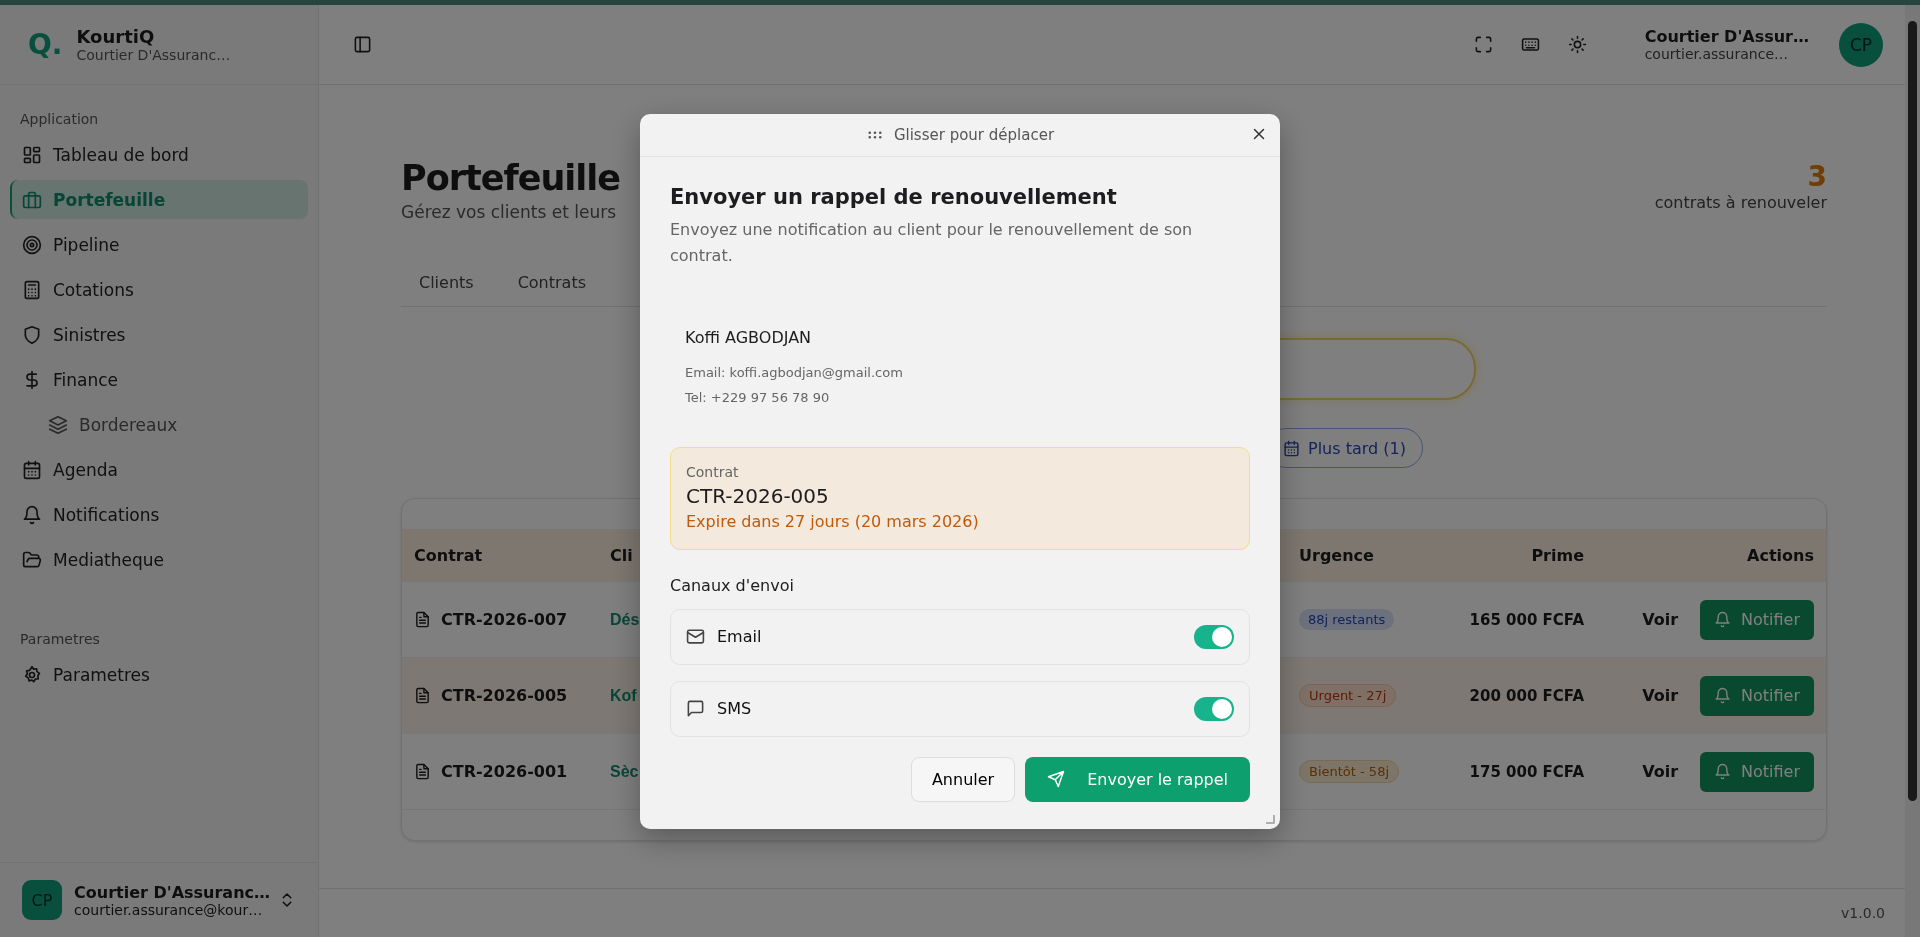 The image size is (1920, 937). I want to click on contract-label: Contrat, so click(713, 471).